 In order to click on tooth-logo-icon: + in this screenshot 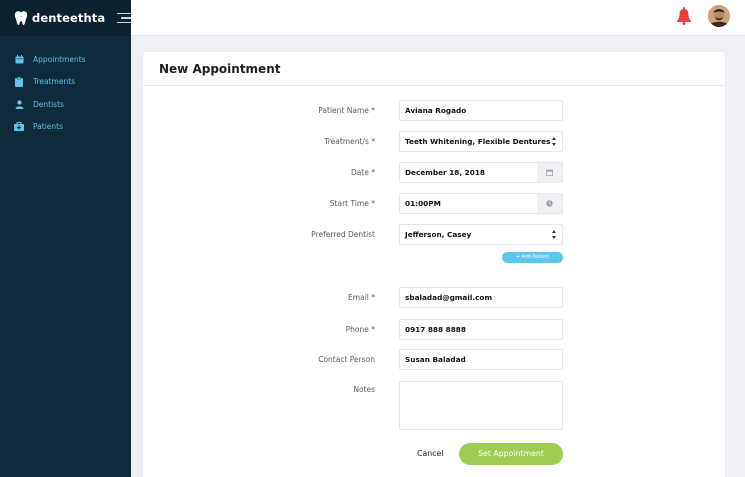, I will do `click(21, 18)`.